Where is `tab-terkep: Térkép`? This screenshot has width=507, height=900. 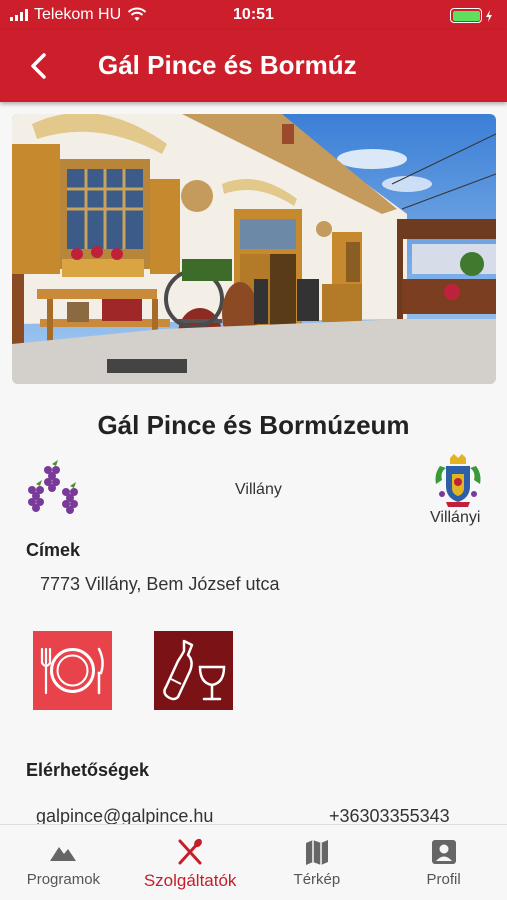 tab-terkep: Térkép is located at coordinates (317, 862).